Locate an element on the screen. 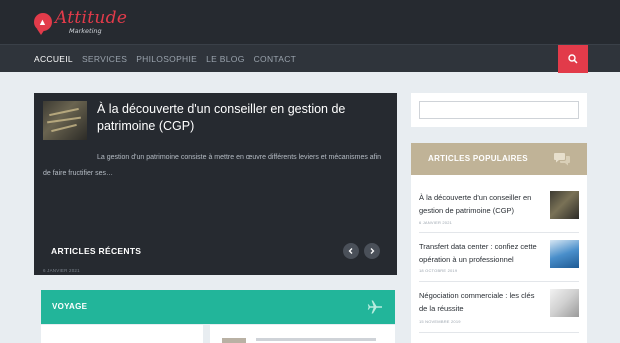 This screenshot has width=620, height=343. popular-articles-heading: ARTICLES POPULAIRES is located at coordinates (478, 158).